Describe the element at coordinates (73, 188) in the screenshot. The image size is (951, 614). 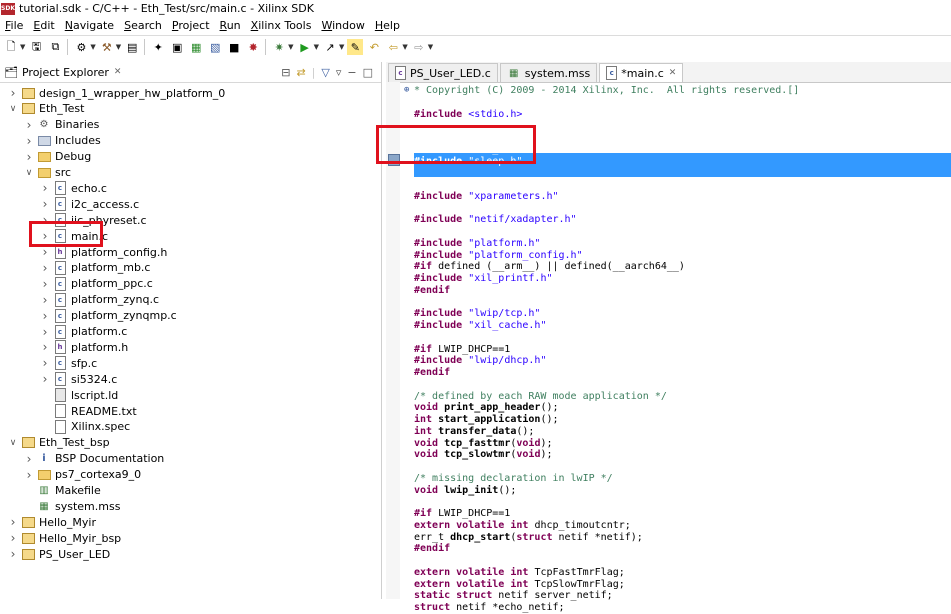
I see `tree-item: › c echo.c` at that location.